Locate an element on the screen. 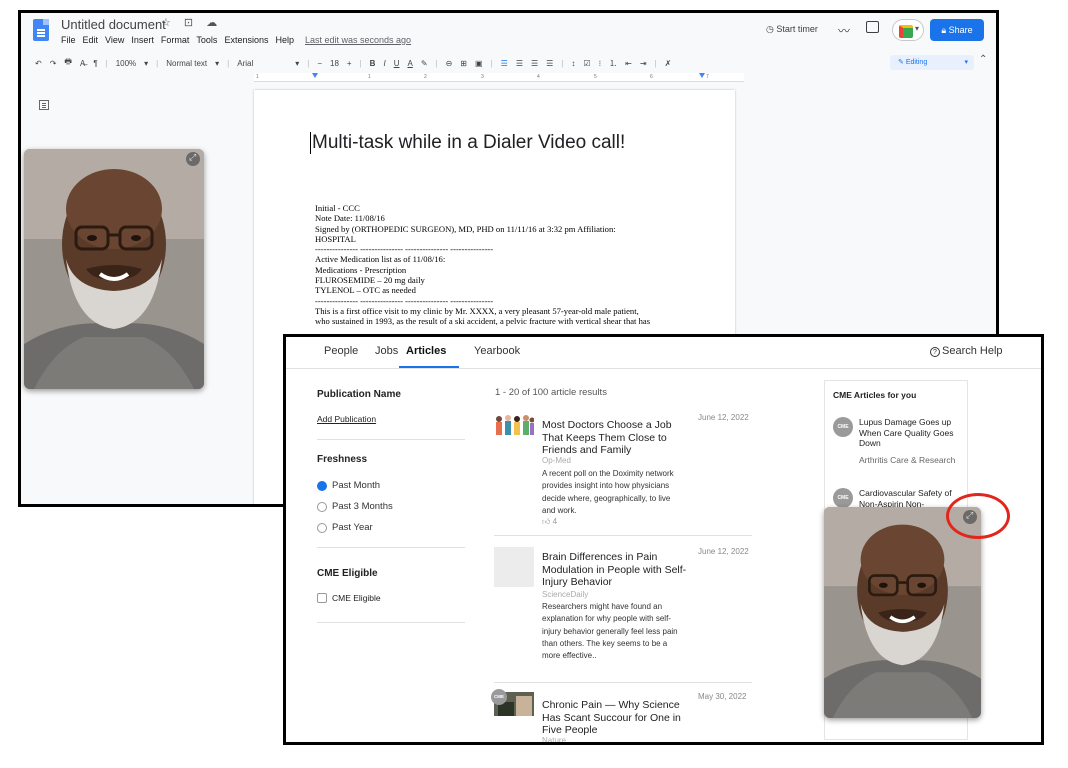 The image size is (1068, 768). document-heading: Multi-task while in a Dialer Video call! is located at coordinates (467, 143).